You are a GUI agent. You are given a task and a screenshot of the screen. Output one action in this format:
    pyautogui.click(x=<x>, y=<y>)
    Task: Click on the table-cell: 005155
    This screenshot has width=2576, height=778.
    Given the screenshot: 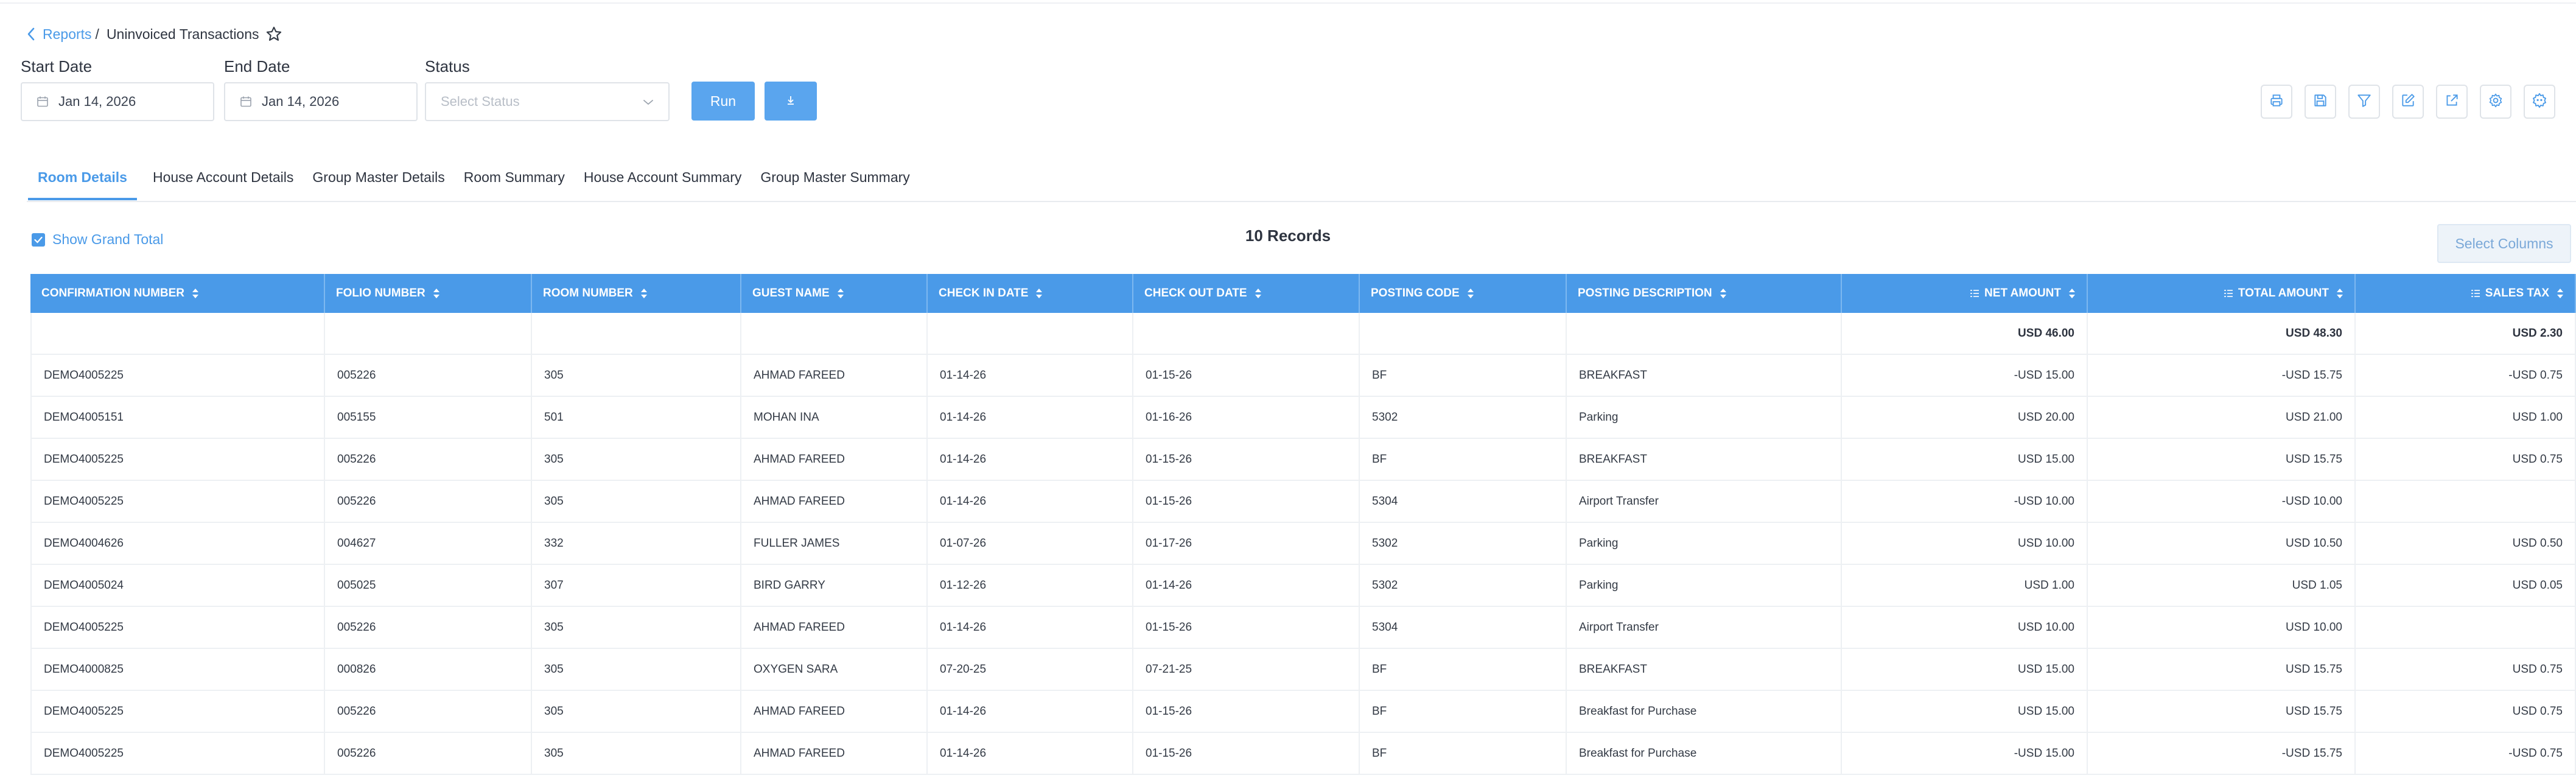 What is the action you would take?
    pyautogui.click(x=428, y=417)
    